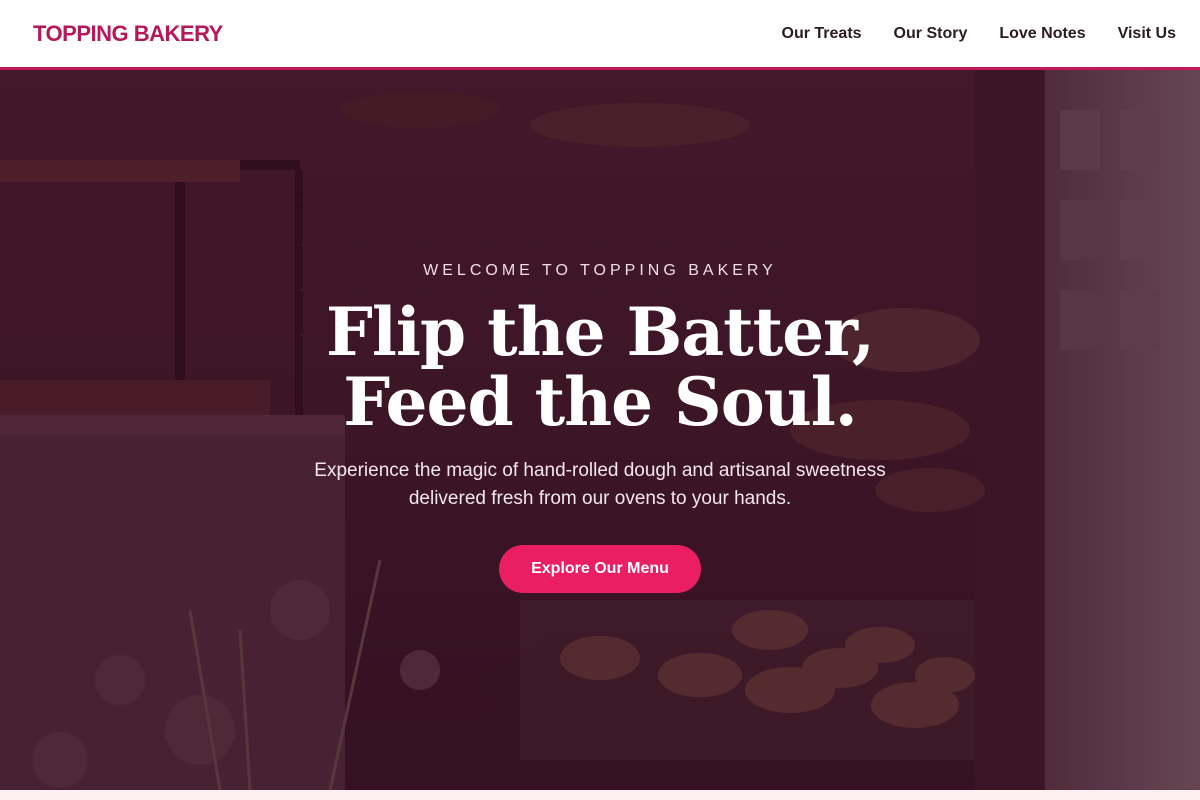 This screenshot has height=800, width=1200. I want to click on nav-link-our-treats: Our Treats, so click(822, 34).